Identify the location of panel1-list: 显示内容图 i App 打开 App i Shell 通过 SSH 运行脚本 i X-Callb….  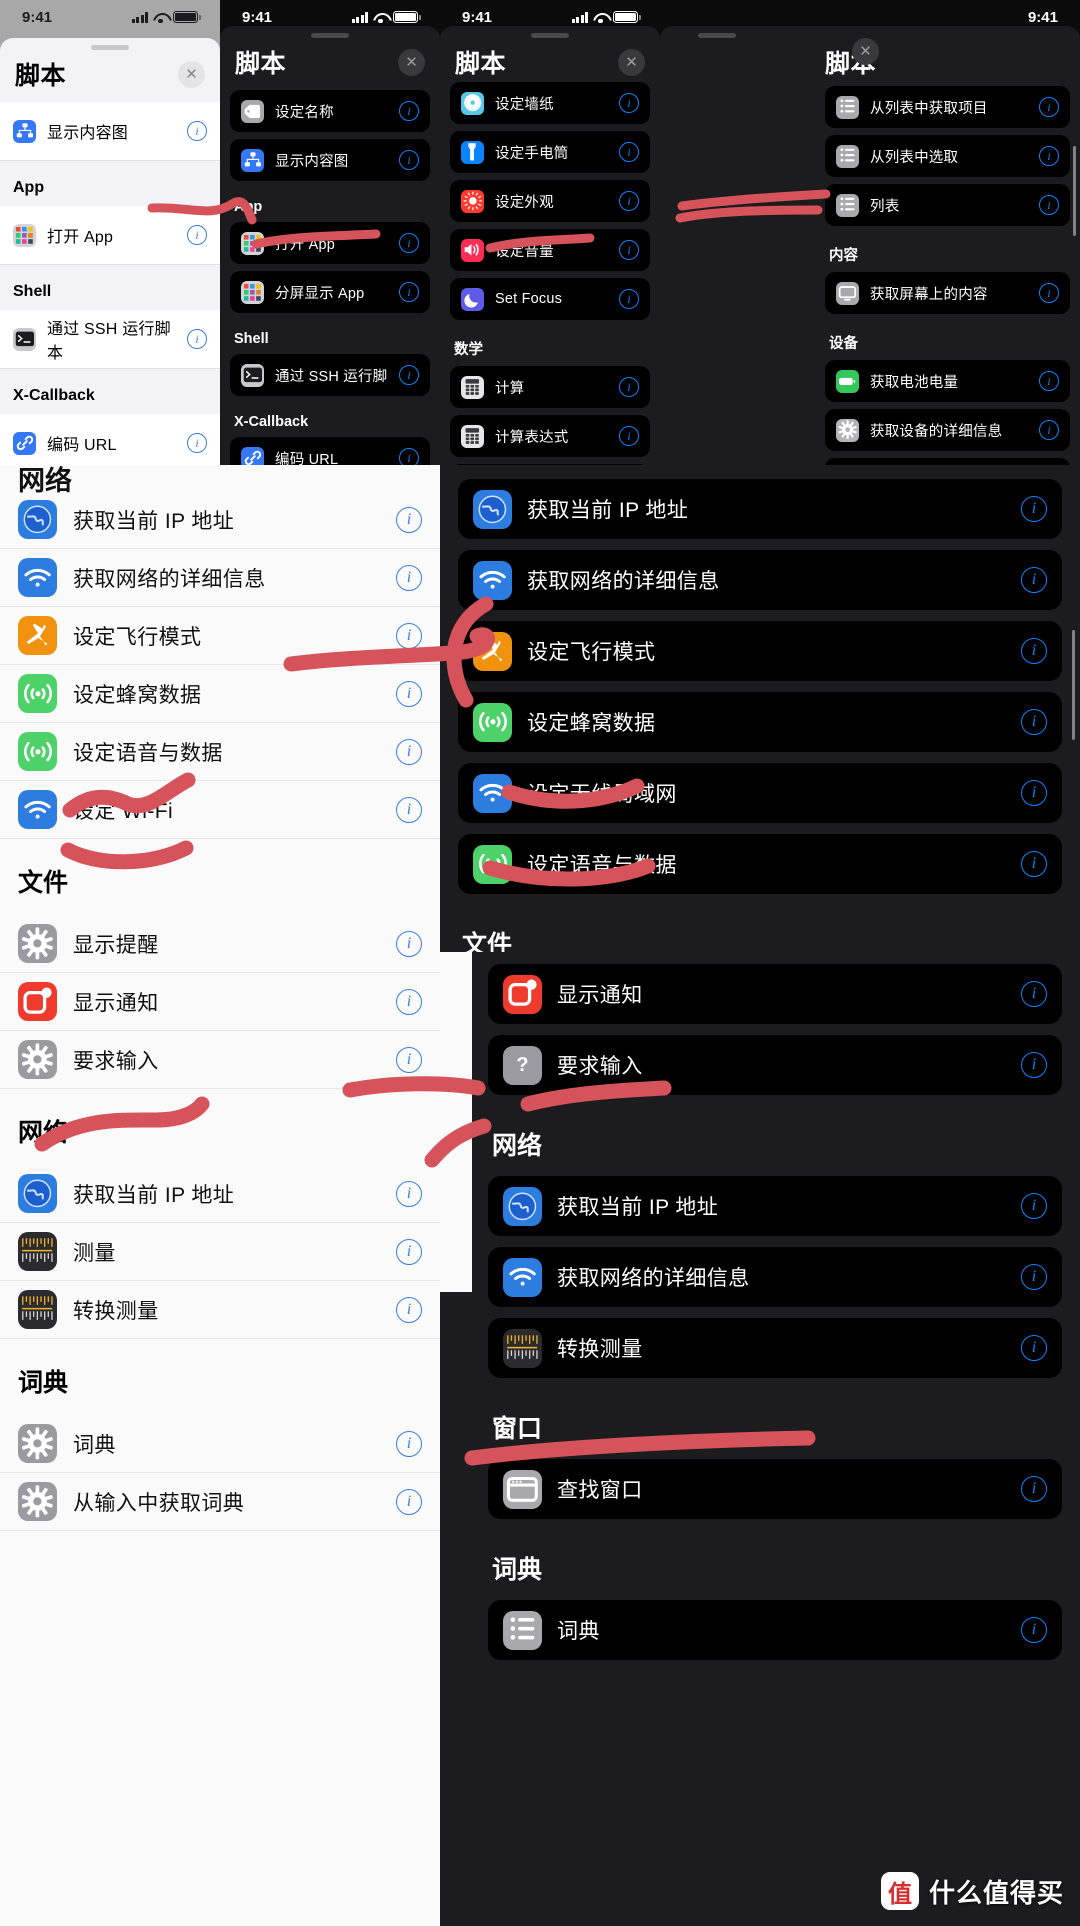
(110, 291).